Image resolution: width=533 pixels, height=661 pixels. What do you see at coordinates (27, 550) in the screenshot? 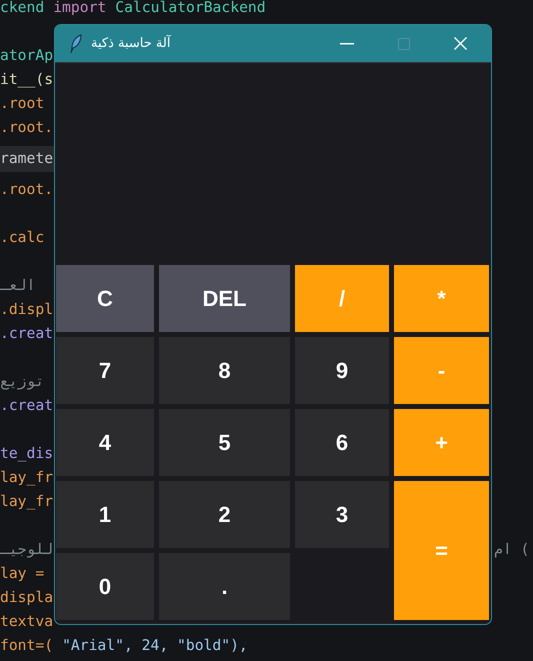
I see `code-text: للوجيـ` at bounding box center [27, 550].